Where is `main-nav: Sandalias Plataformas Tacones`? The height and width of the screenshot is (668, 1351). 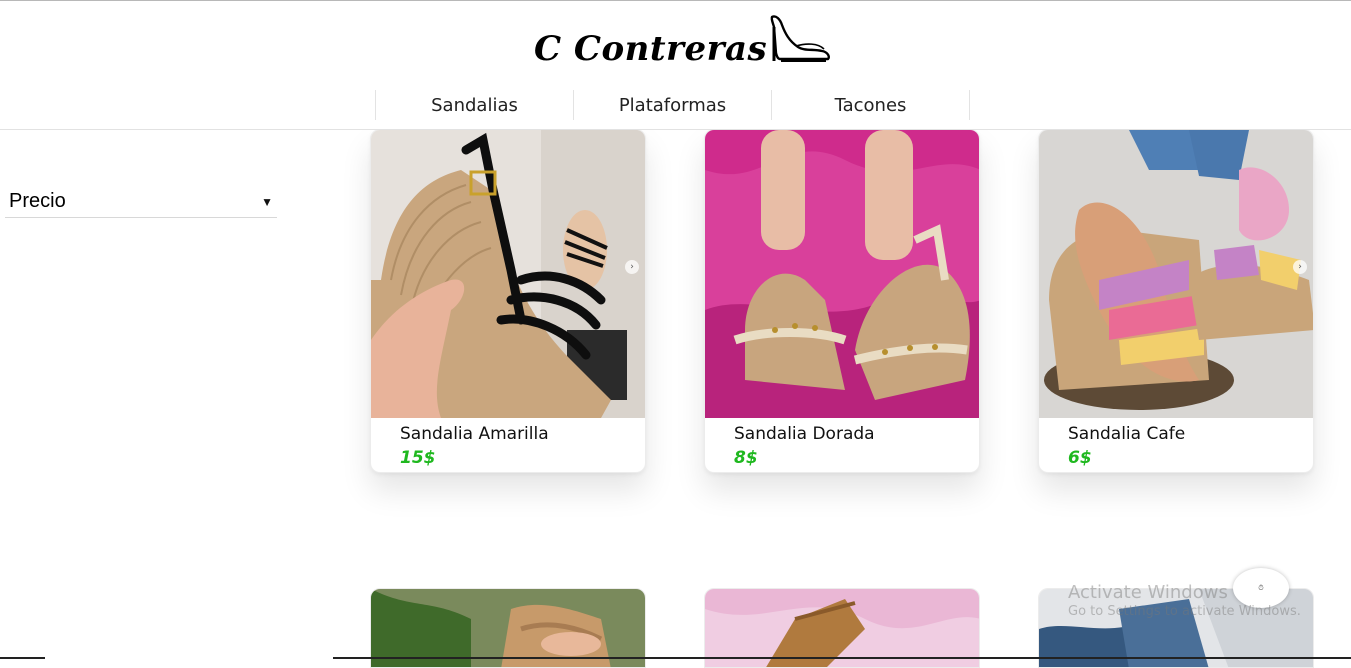
main-nav: Sandalias Plataformas Tacones is located at coordinates (672, 105).